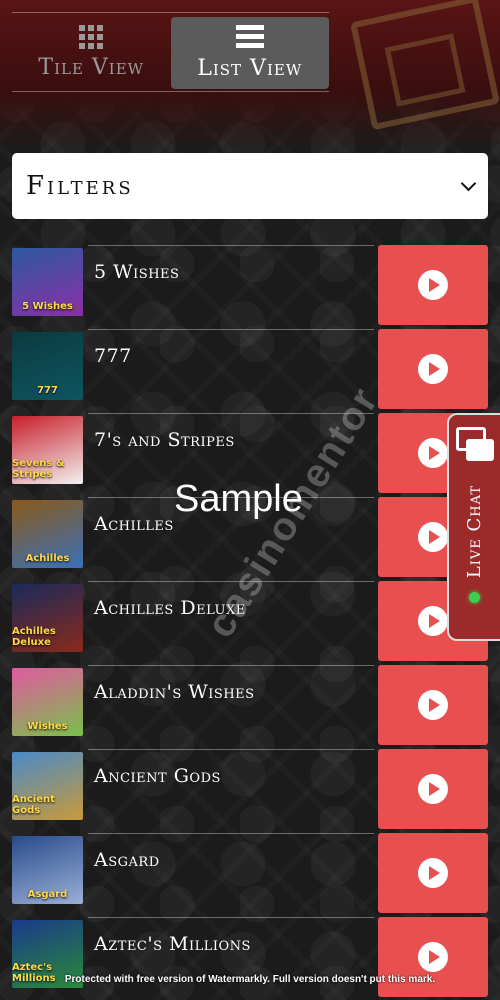 This screenshot has width=500, height=1000. Describe the element at coordinates (91, 67) in the screenshot. I see `tile-view-label: Tile View` at that location.